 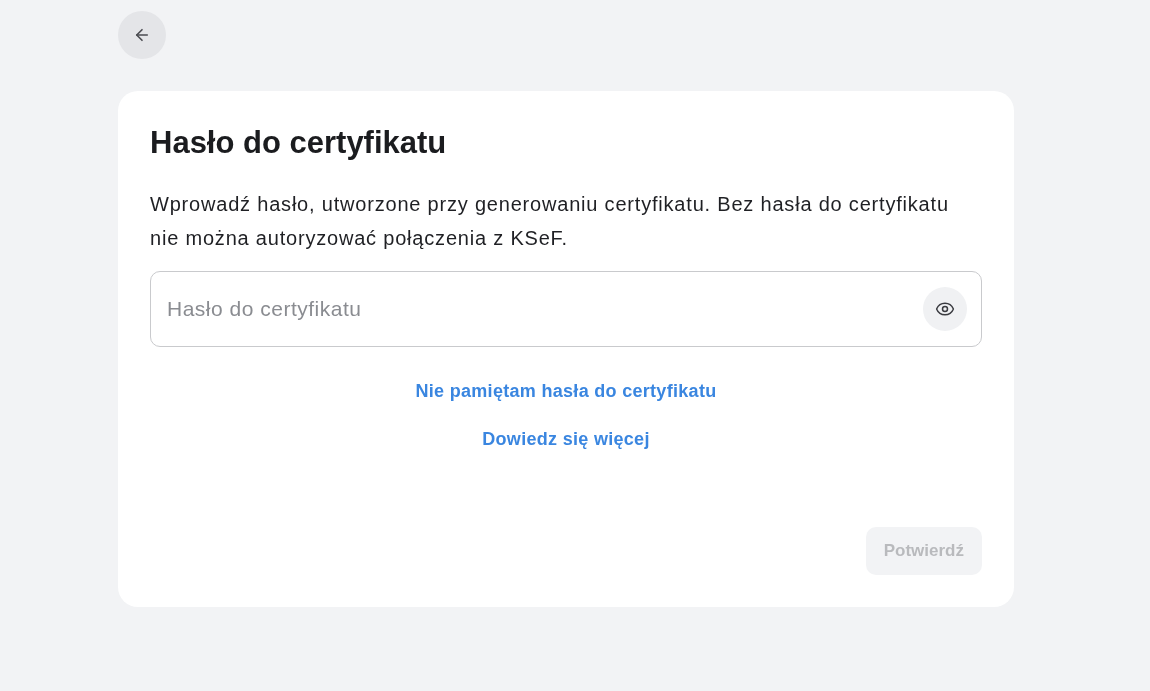 I want to click on description-text: Wprowadź hasło, utworzone przy generowaniu certyfikatu. Bez hasła do certyfikatu nie można autoryzować połączenia z KSeF., so click(x=550, y=221).